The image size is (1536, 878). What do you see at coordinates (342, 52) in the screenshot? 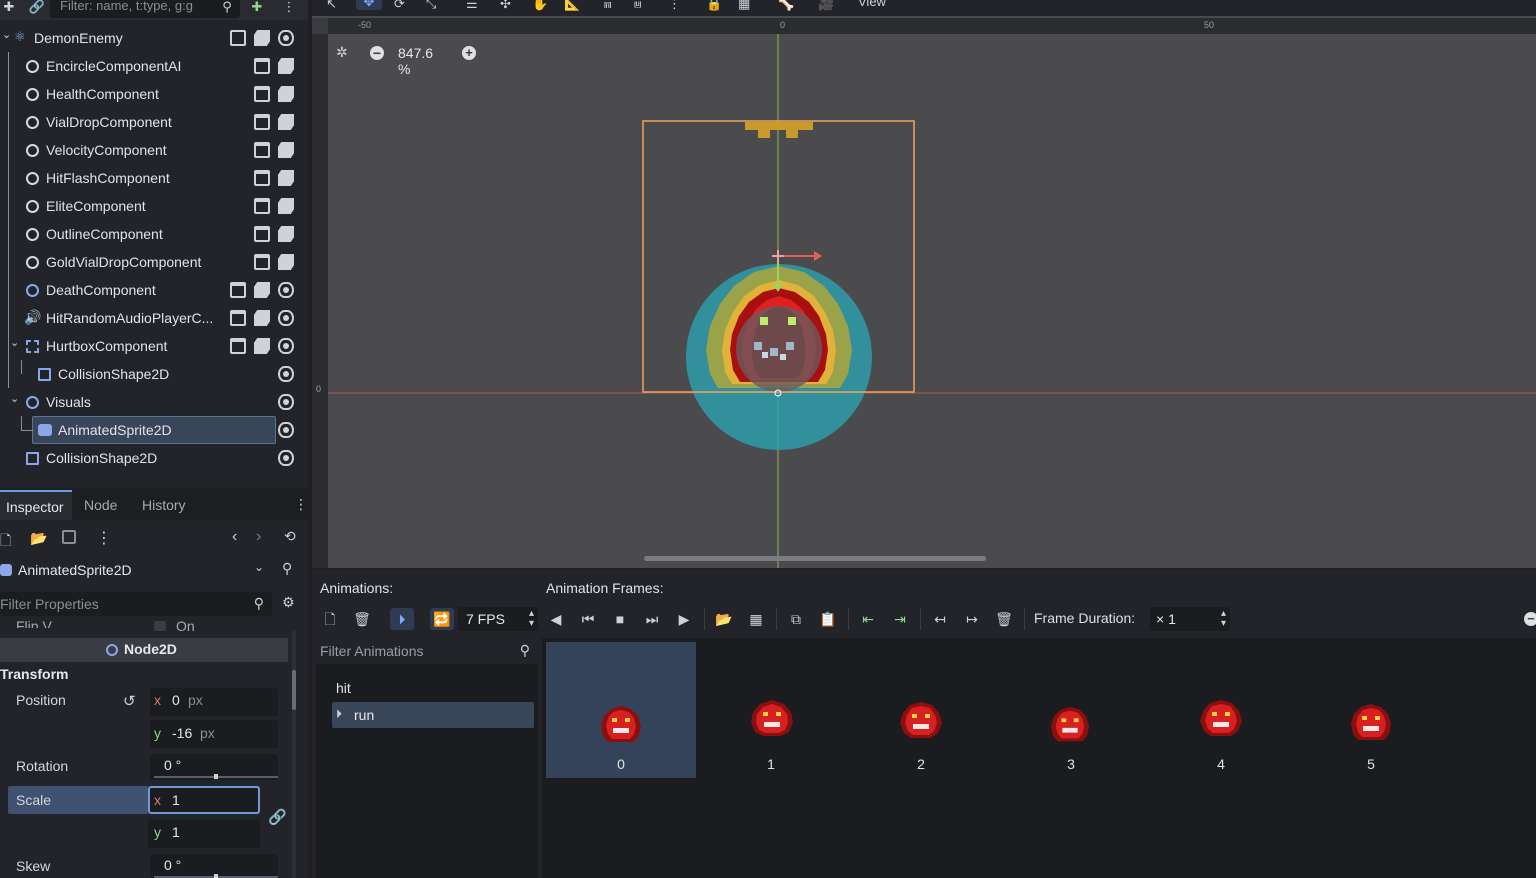
I see `center-view-icon: ✲` at bounding box center [342, 52].